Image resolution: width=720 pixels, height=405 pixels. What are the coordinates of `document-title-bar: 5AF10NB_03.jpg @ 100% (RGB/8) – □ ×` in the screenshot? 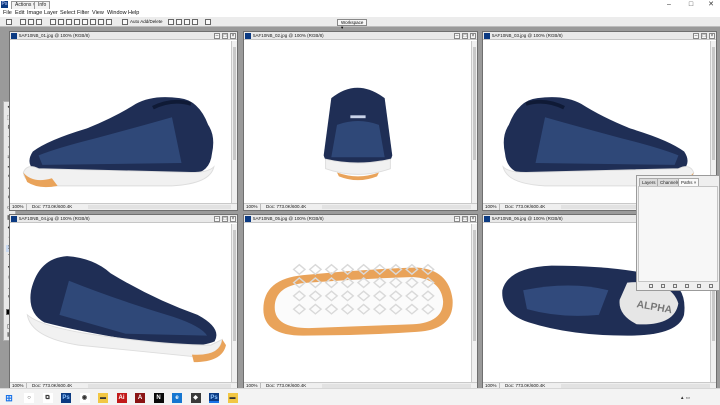 It's located at (599, 36).